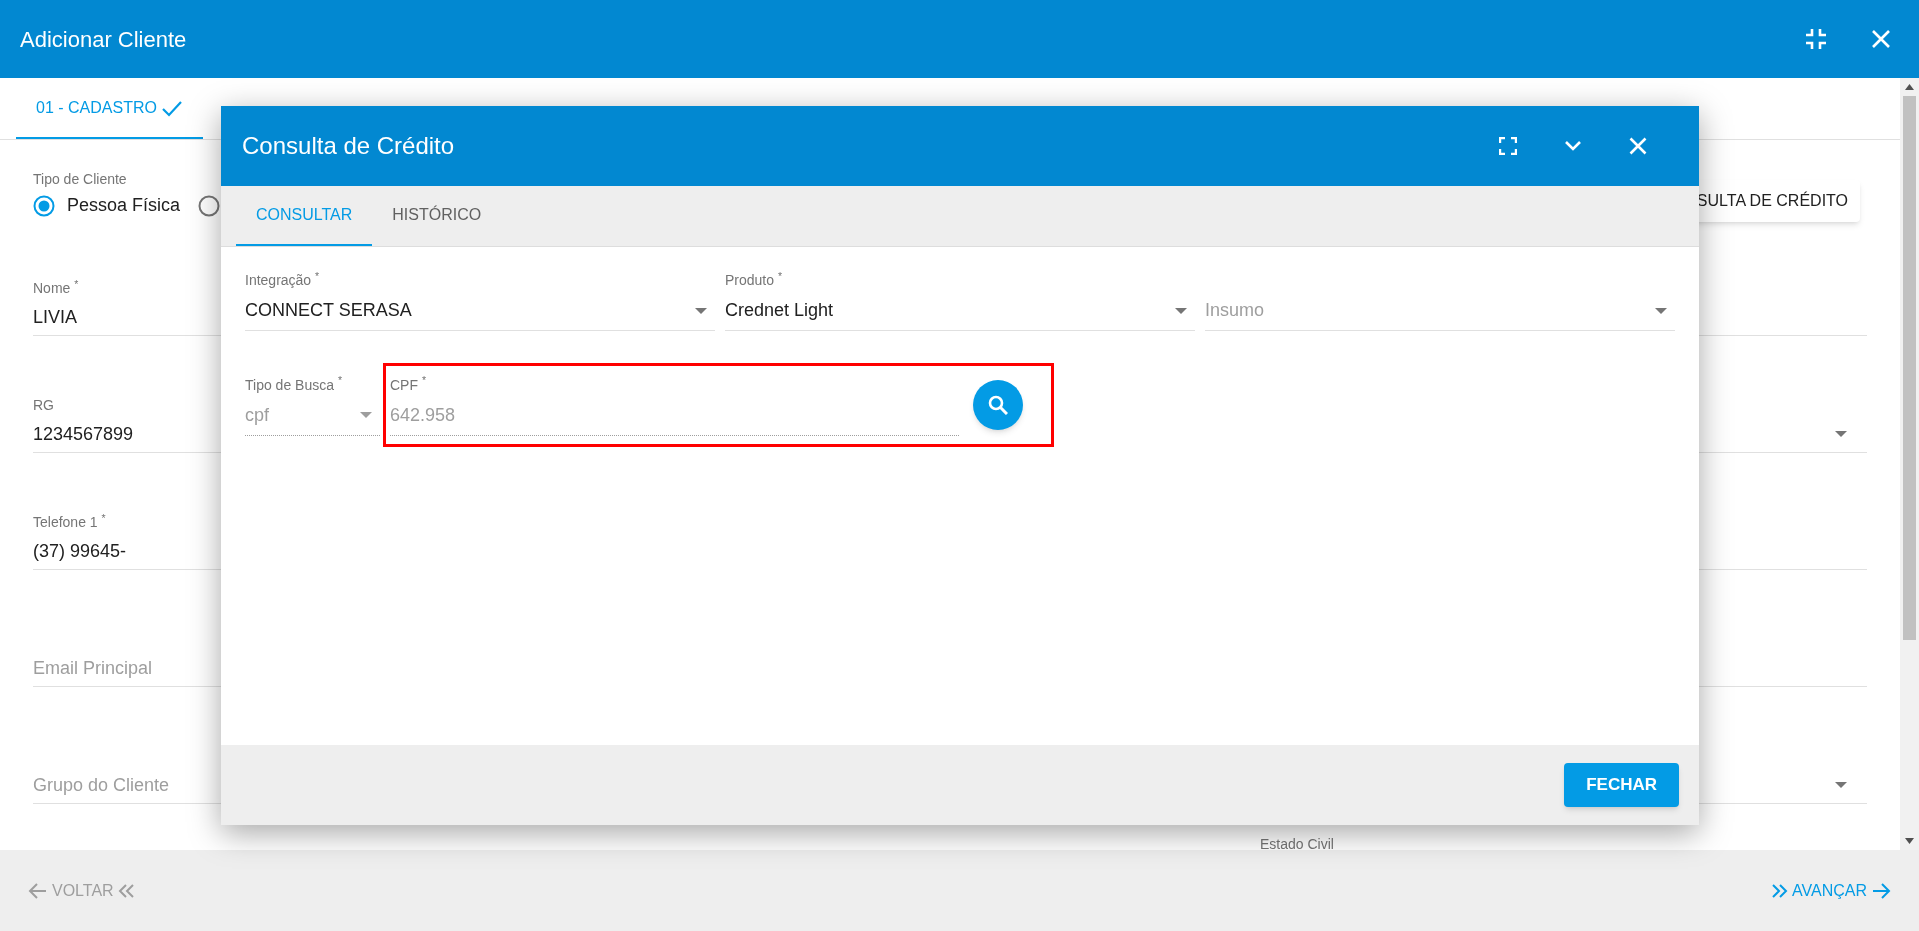 The height and width of the screenshot is (931, 1919). Describe the element at coordinates (1621, 785) in the screenshot. I see `close-button: FECHAR` at that location.